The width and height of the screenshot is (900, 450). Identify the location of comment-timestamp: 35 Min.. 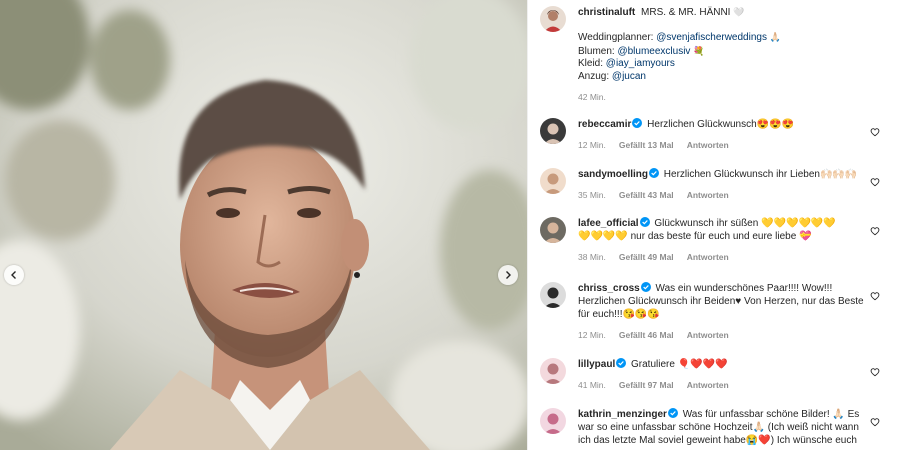
(592, 195).